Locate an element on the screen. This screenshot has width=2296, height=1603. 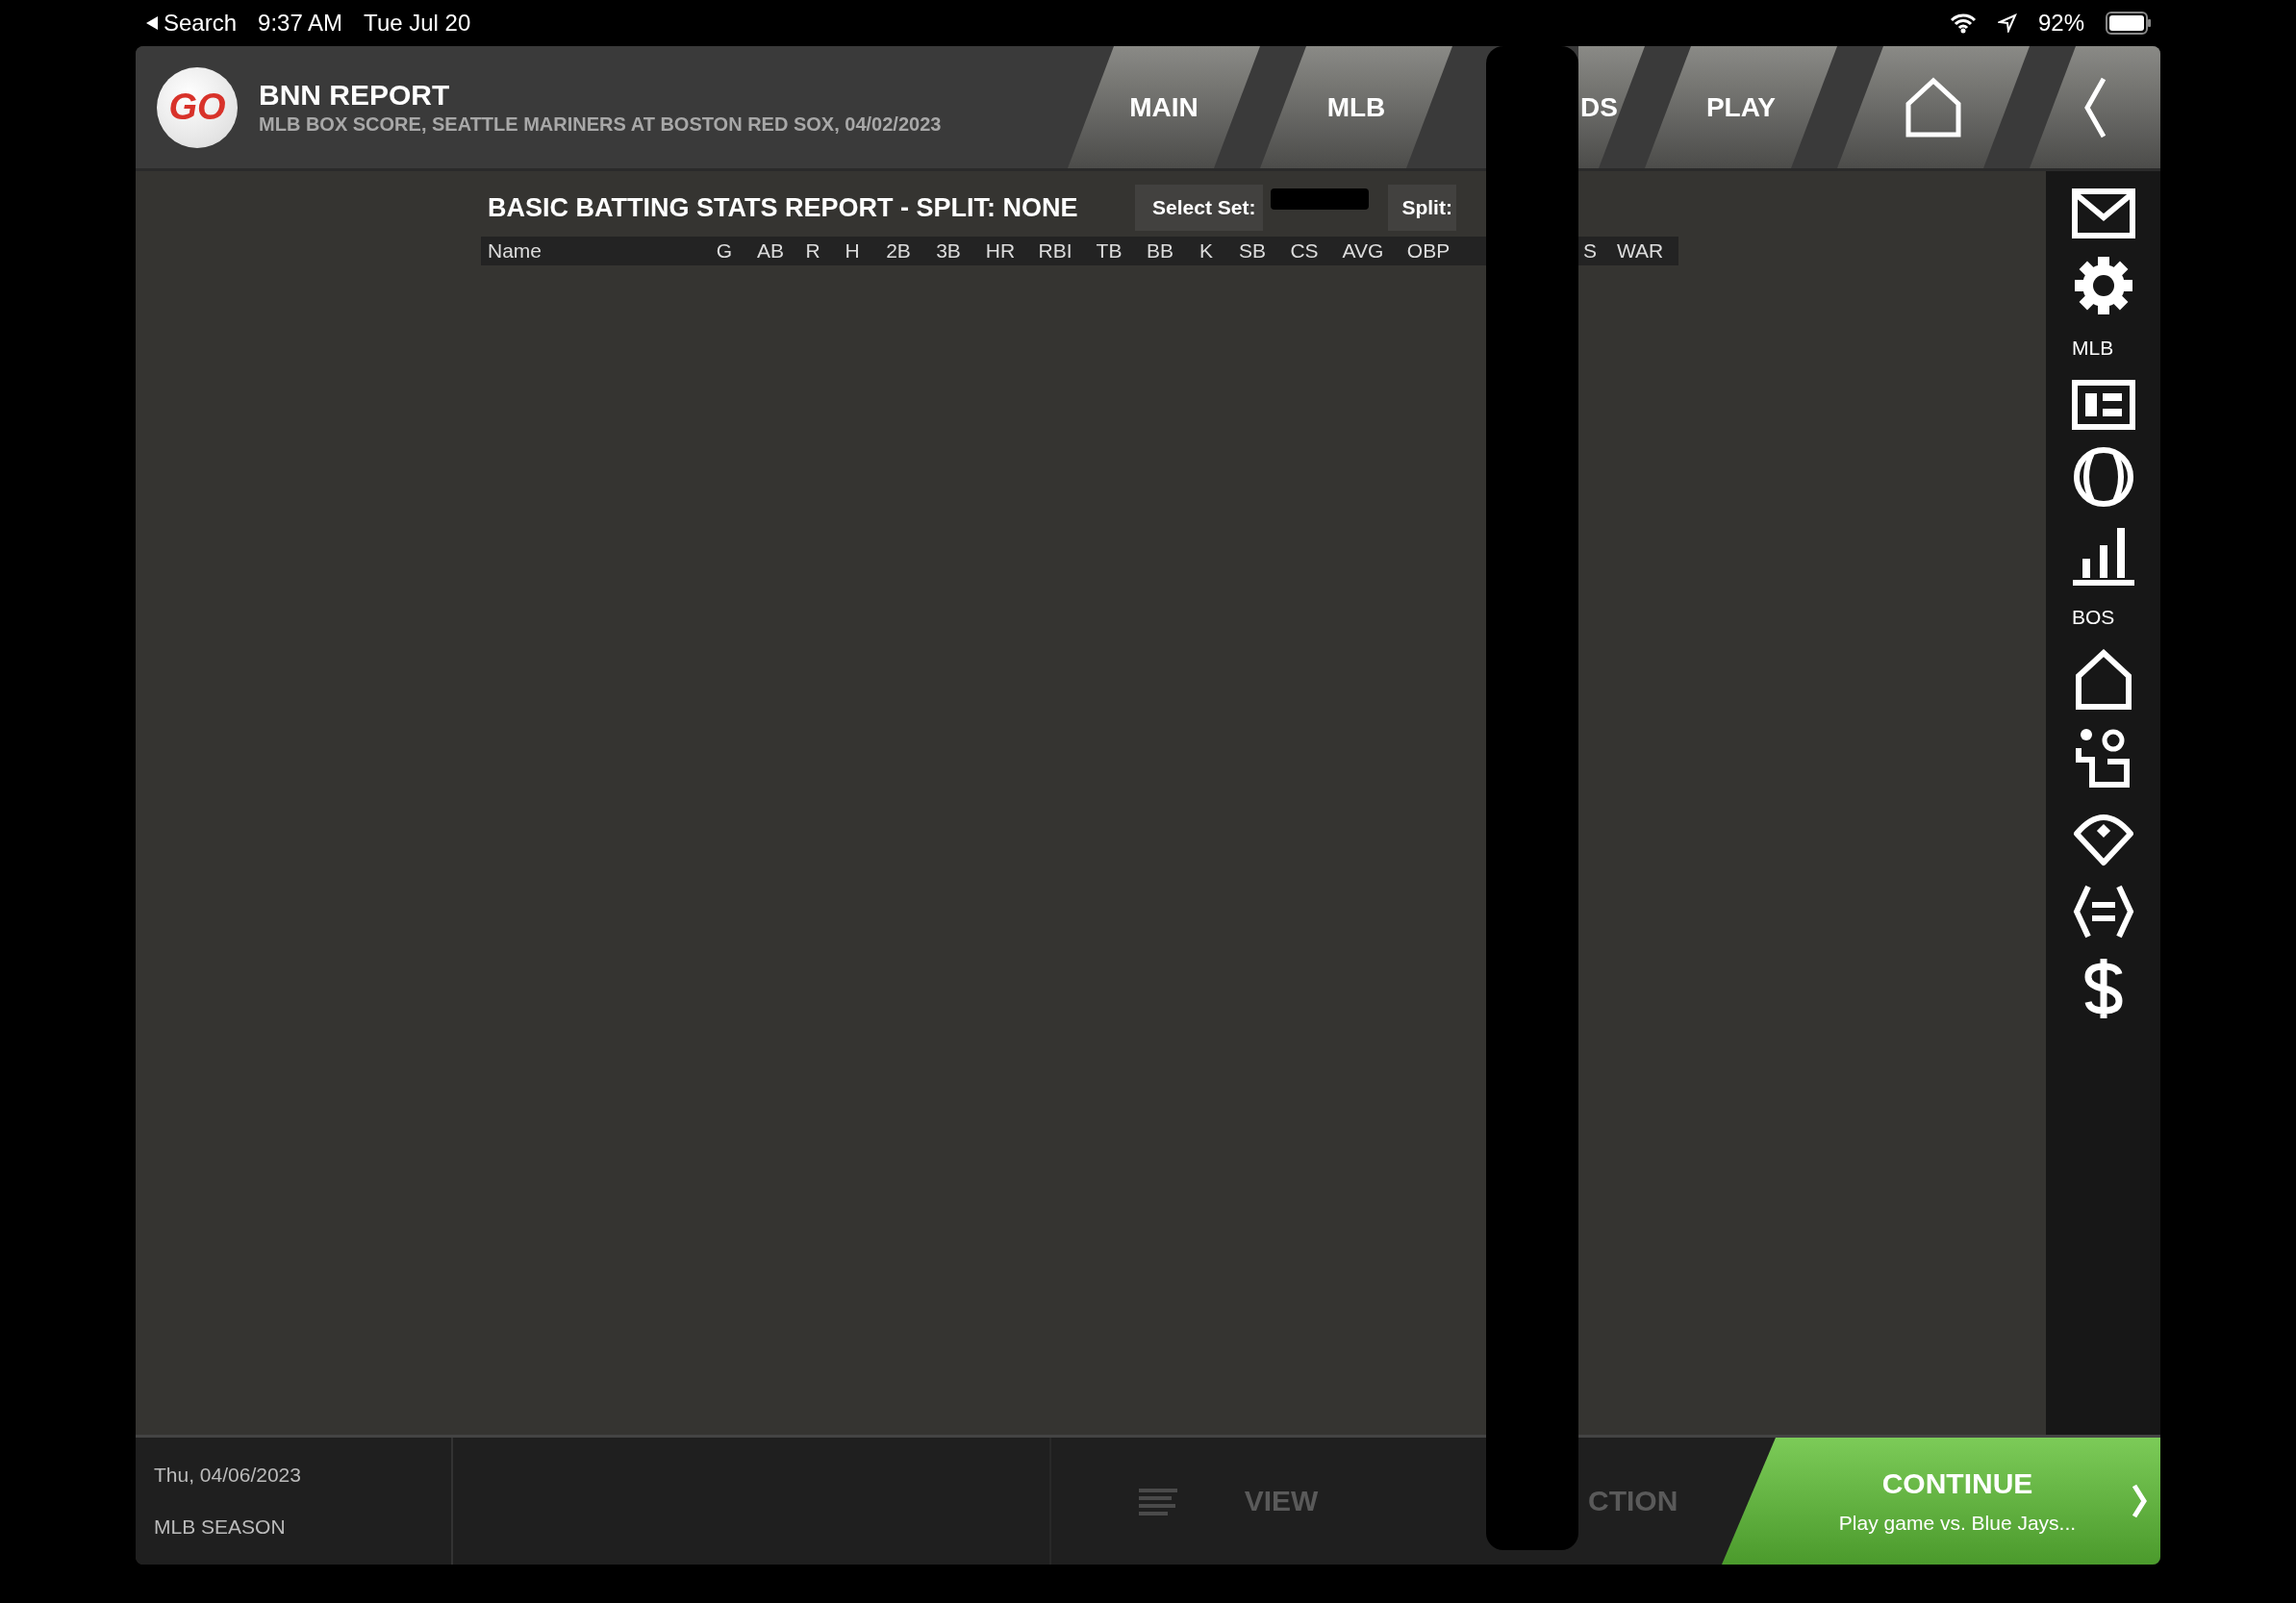
column-header: H is located at coordinates (852, 251).